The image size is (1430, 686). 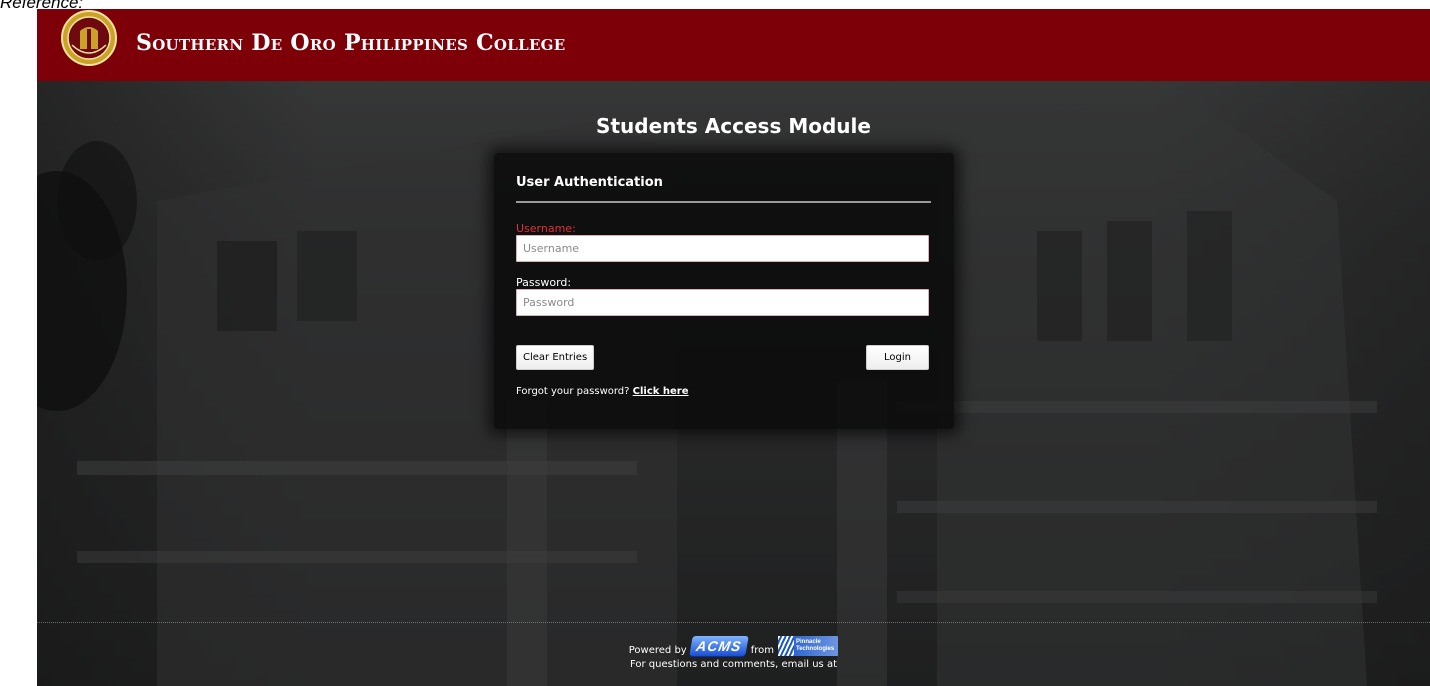 I want to click on forgot-password-link: Click here, so click(x=661, y=391).